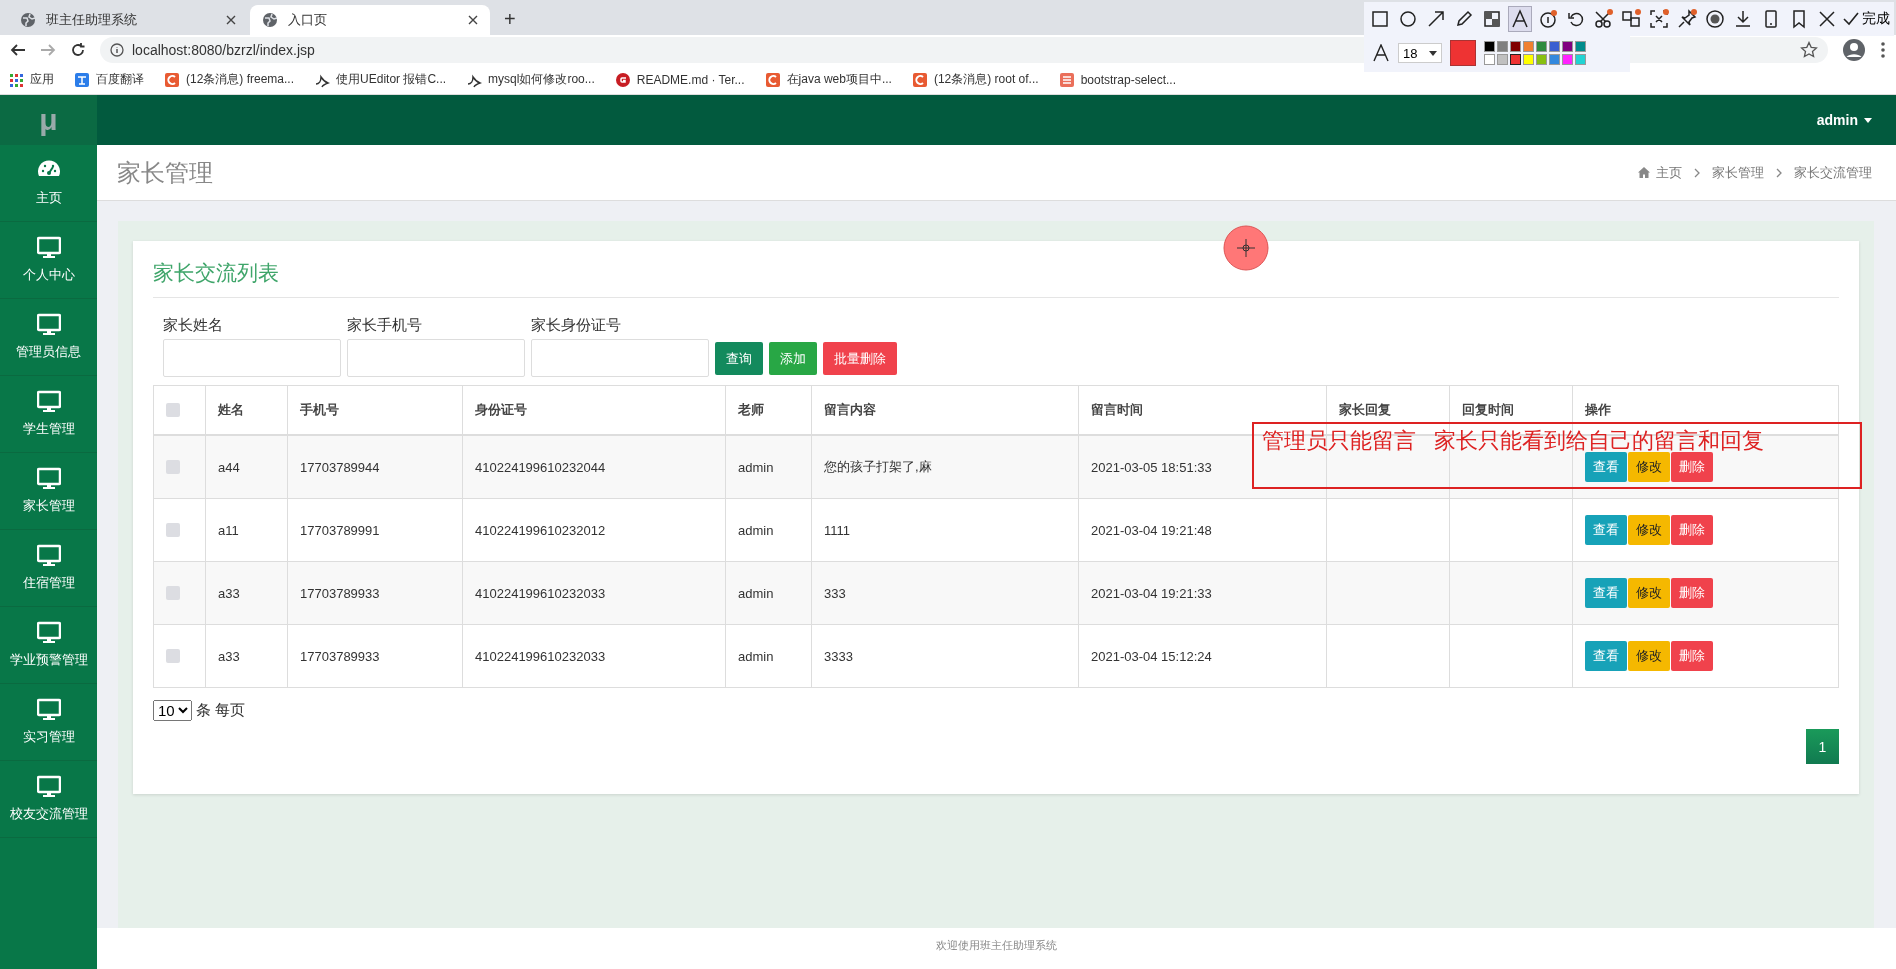  Describe the element at coordinates (18, 50) in the screenshot. I see `back-icon` at that location.